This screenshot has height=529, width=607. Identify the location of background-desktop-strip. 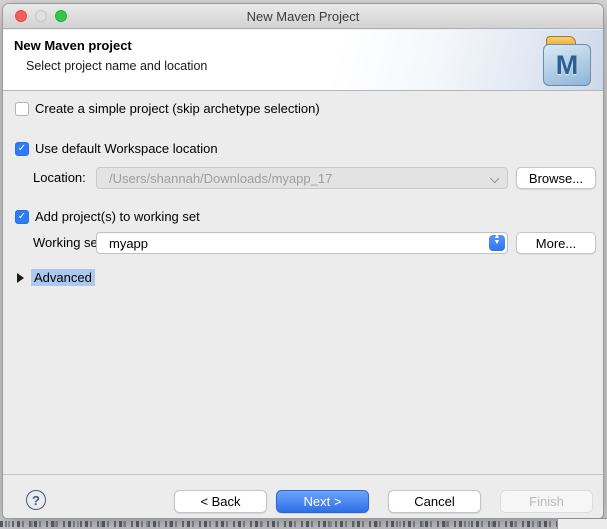
(303, 524).